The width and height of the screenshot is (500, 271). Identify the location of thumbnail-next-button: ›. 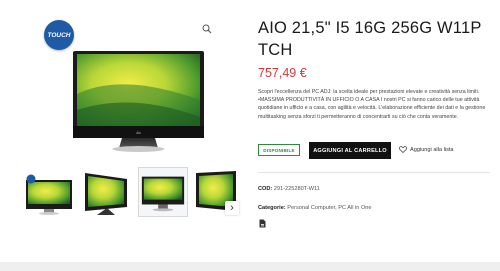
(232, 208).